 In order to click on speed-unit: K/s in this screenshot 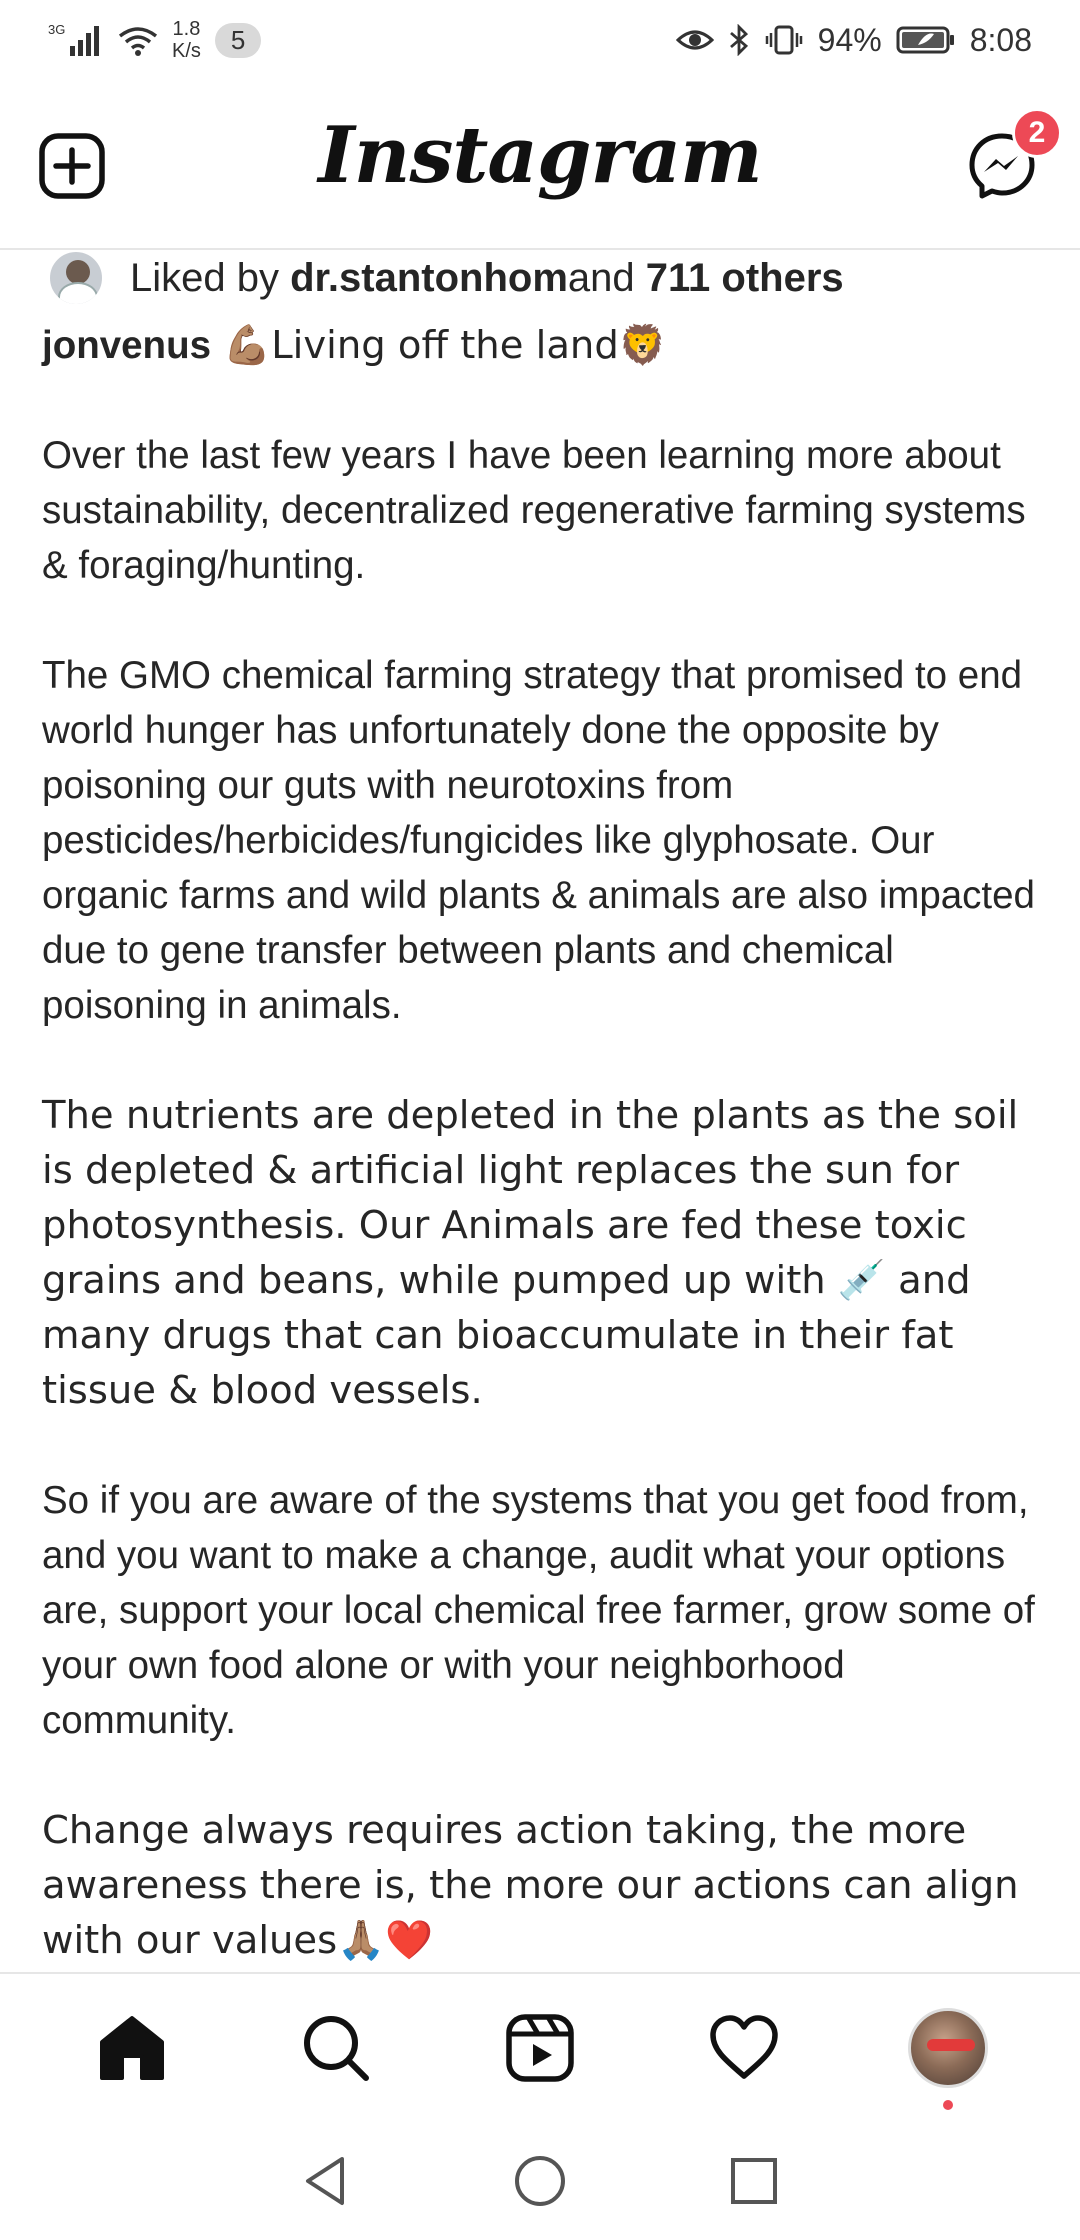, I will do `click(186, 51)`.